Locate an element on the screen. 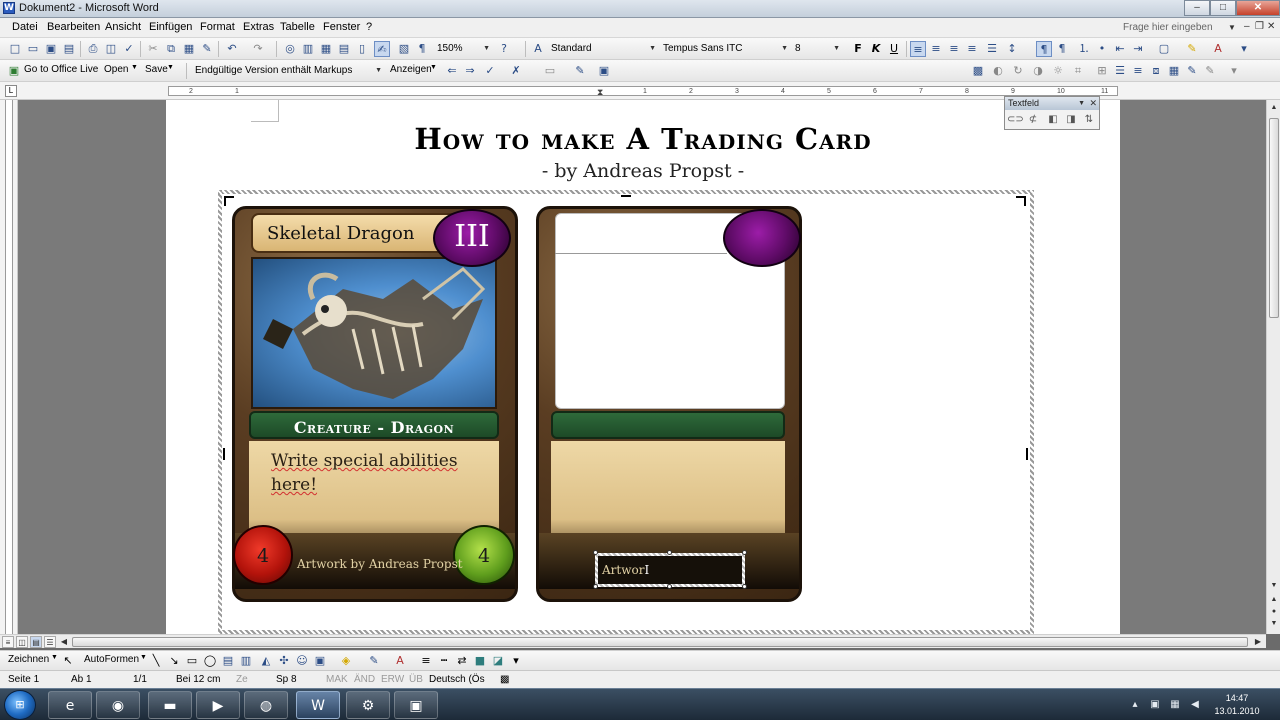 The height and width of the screenshot is (720, 1280). app-taskbar-icon: ▣ is located at coordinates (416, 705).